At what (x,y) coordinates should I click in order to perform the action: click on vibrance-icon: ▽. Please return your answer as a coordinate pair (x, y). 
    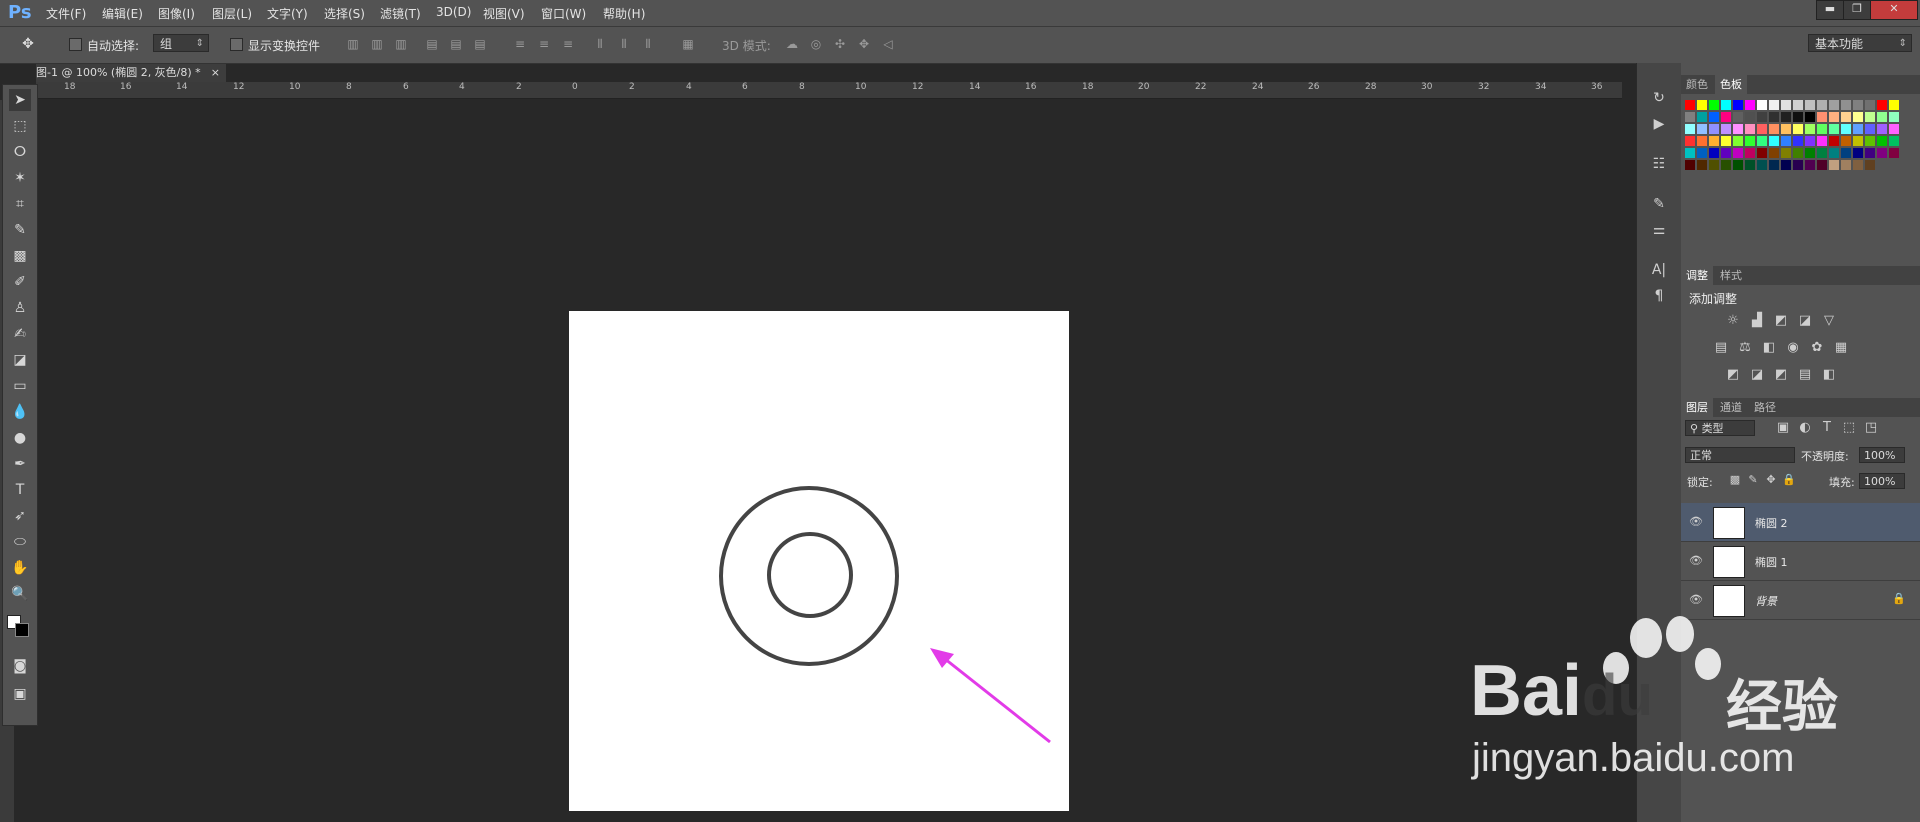
    Looking at the image, I should click on (1829, 321).